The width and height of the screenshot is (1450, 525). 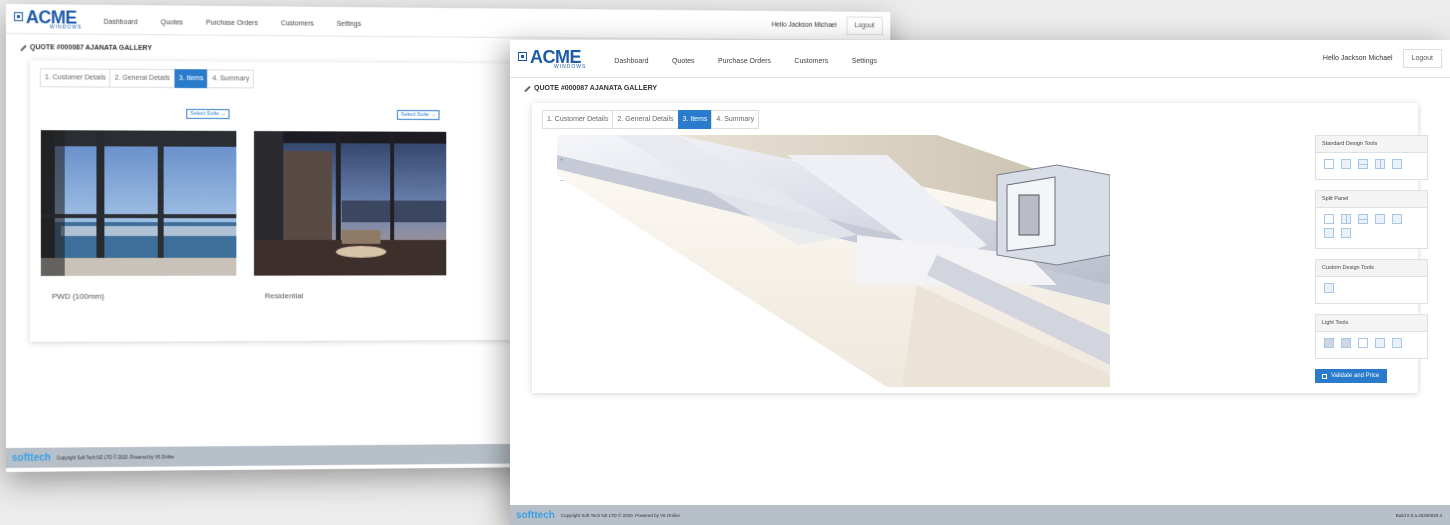 I want to click on split-vertical-icon, so click(x=1346, y=219).